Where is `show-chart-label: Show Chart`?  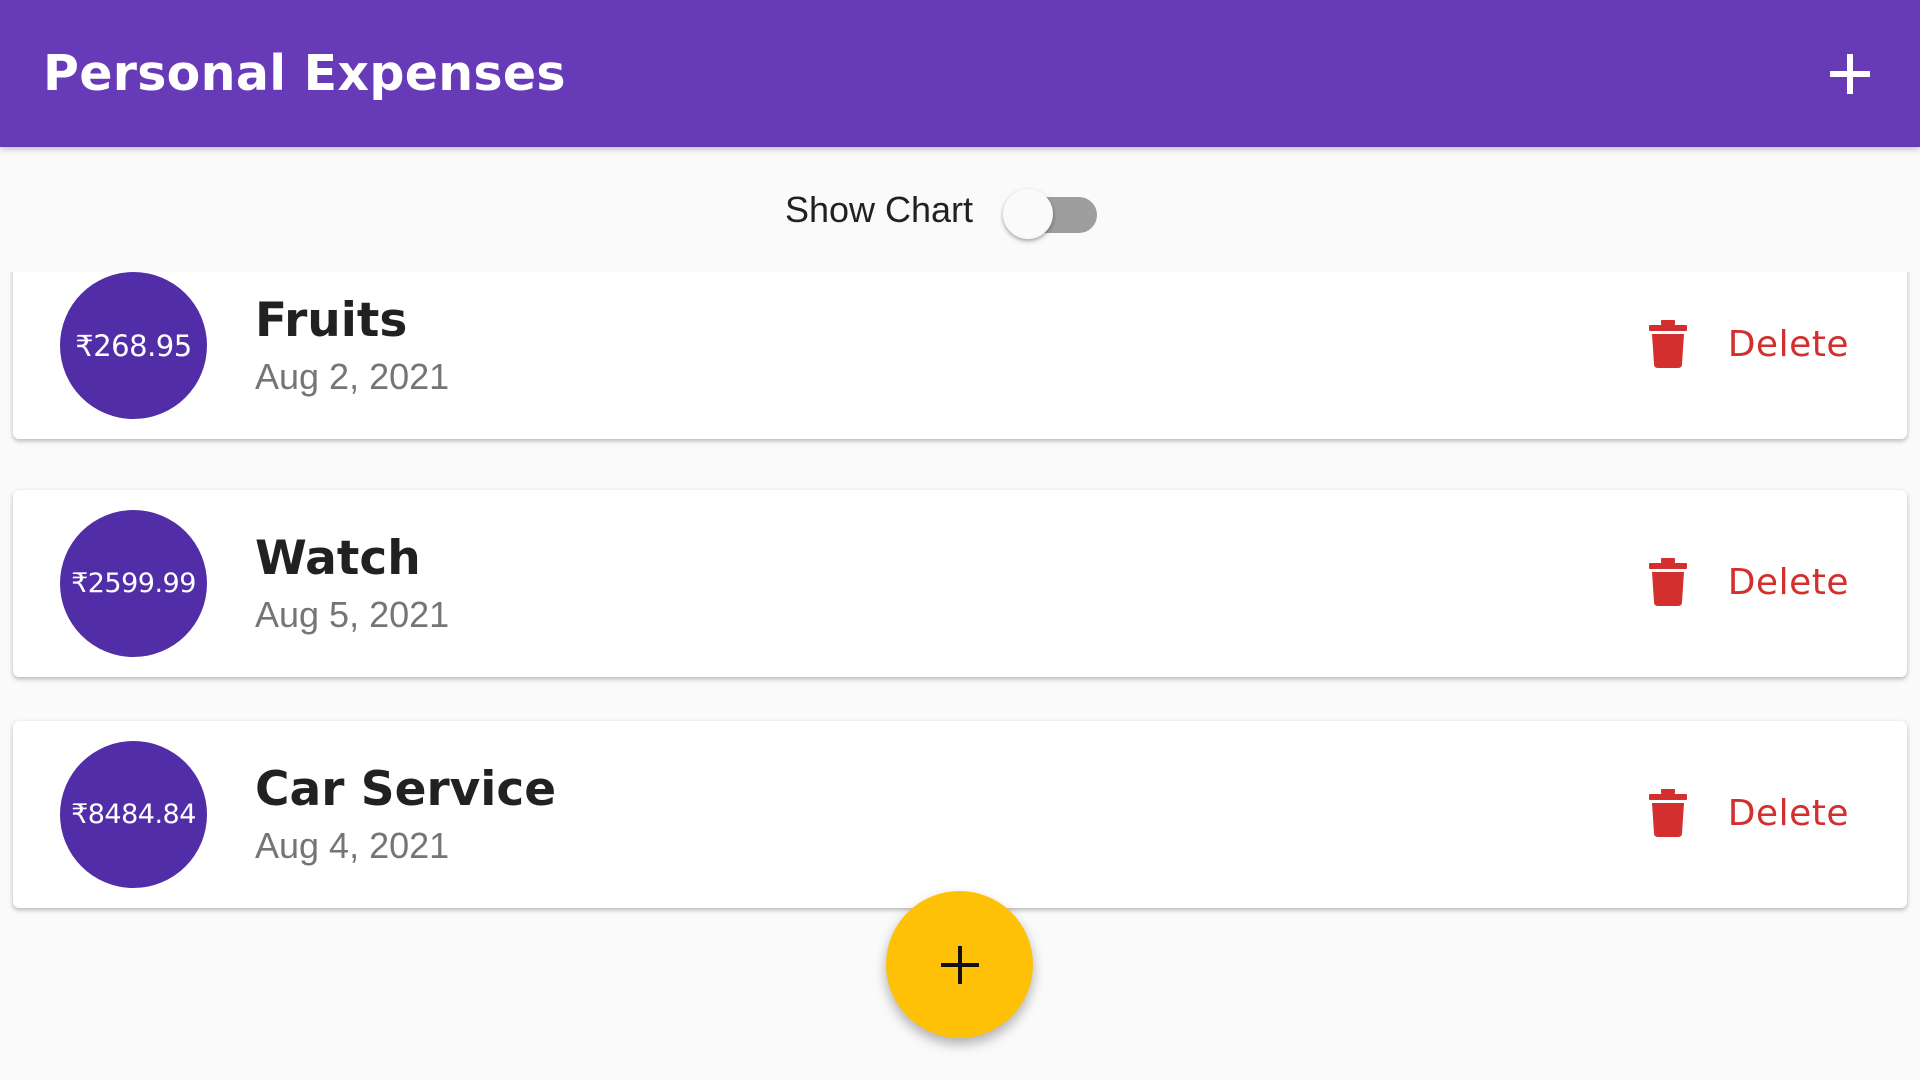 show-chart-label: Show Chart is located at coordinates (879, 209).